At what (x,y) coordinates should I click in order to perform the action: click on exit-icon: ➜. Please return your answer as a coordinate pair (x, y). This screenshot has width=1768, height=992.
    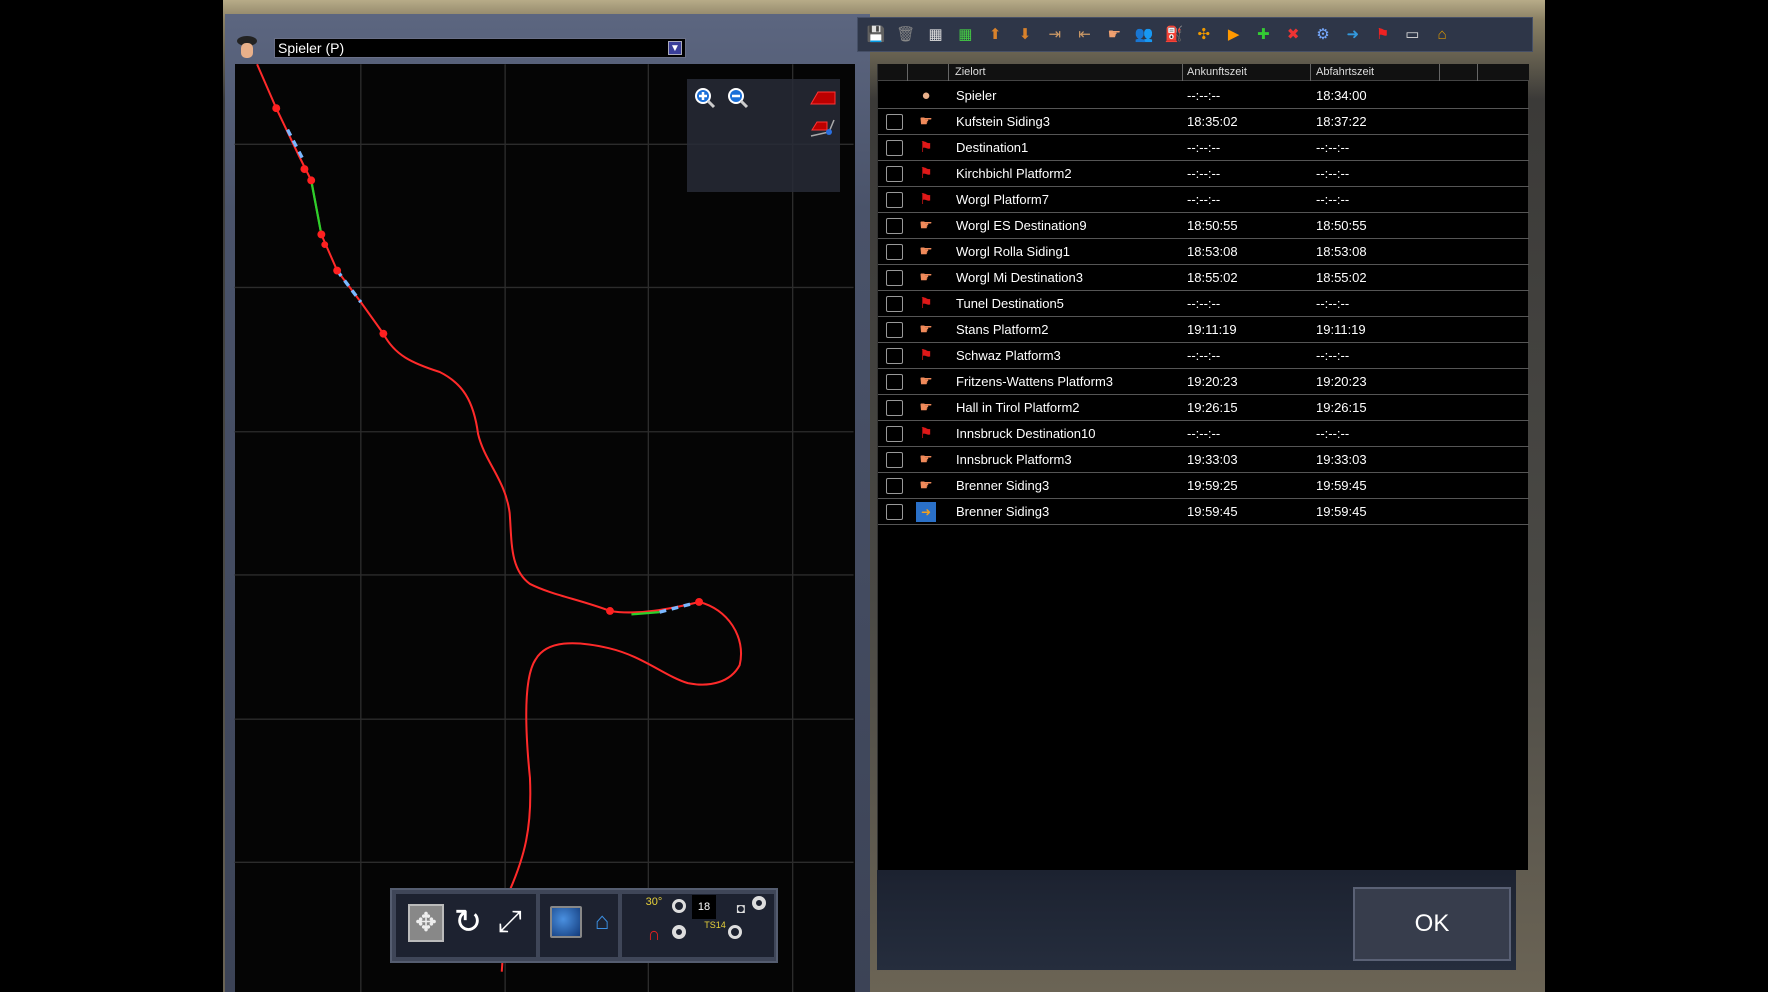
    Looking at the image, I should click on (1353, 35).